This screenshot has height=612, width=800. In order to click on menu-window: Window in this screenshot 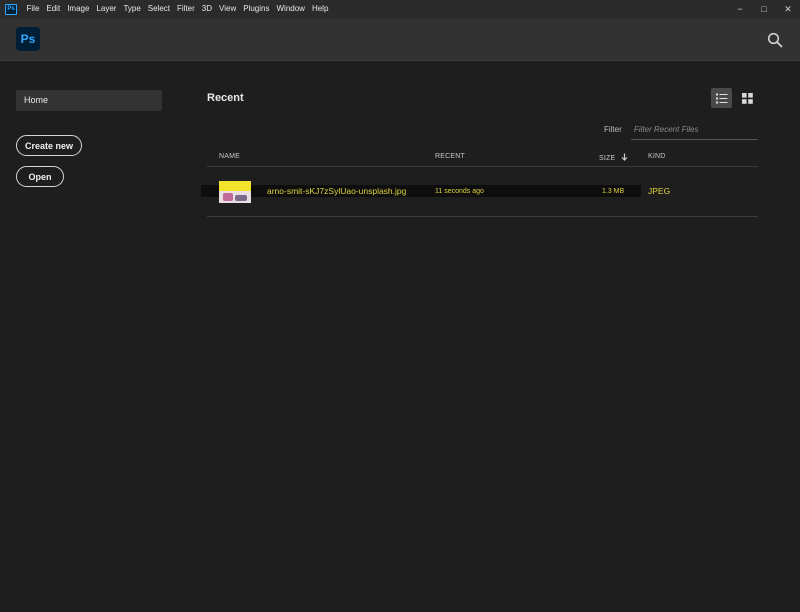, I will do `click(290, 9)`.